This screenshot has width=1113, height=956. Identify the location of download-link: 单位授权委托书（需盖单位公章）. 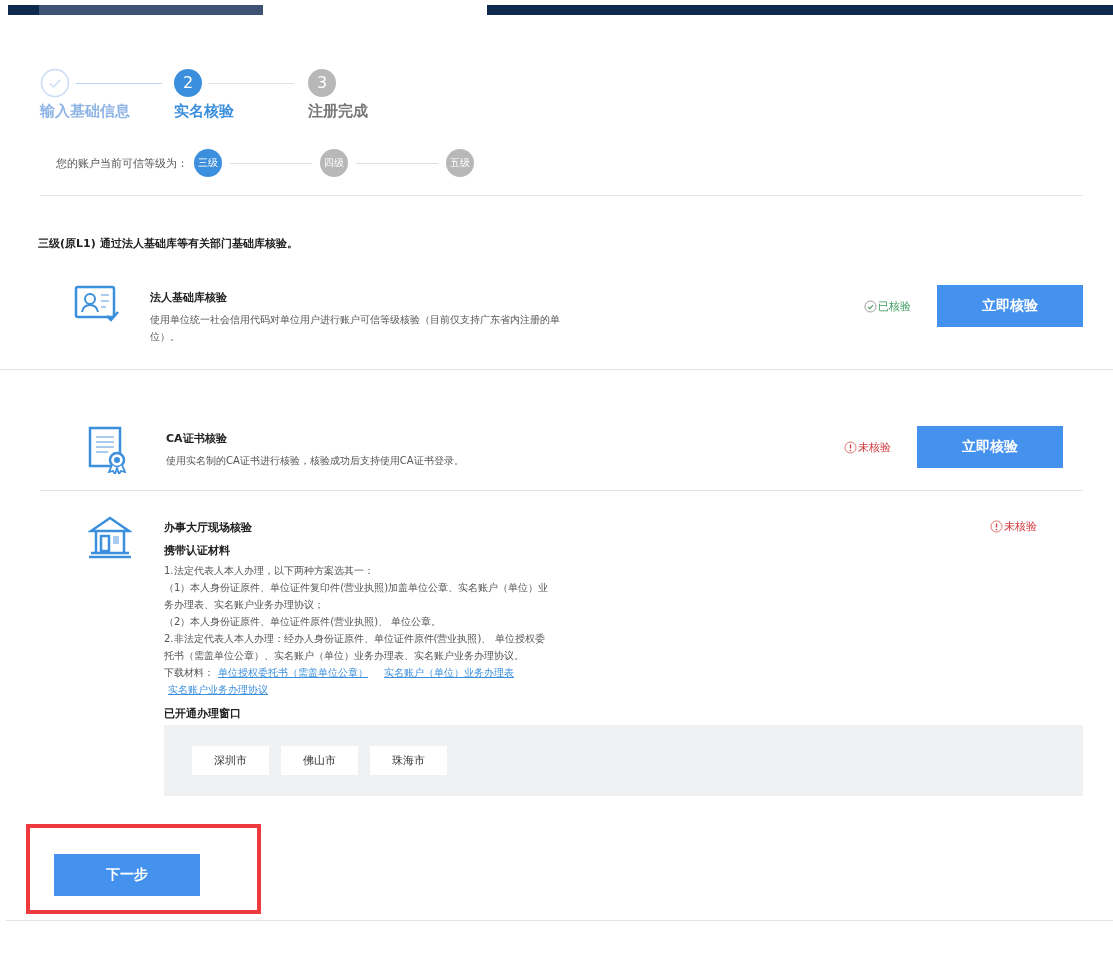
(293, 672).